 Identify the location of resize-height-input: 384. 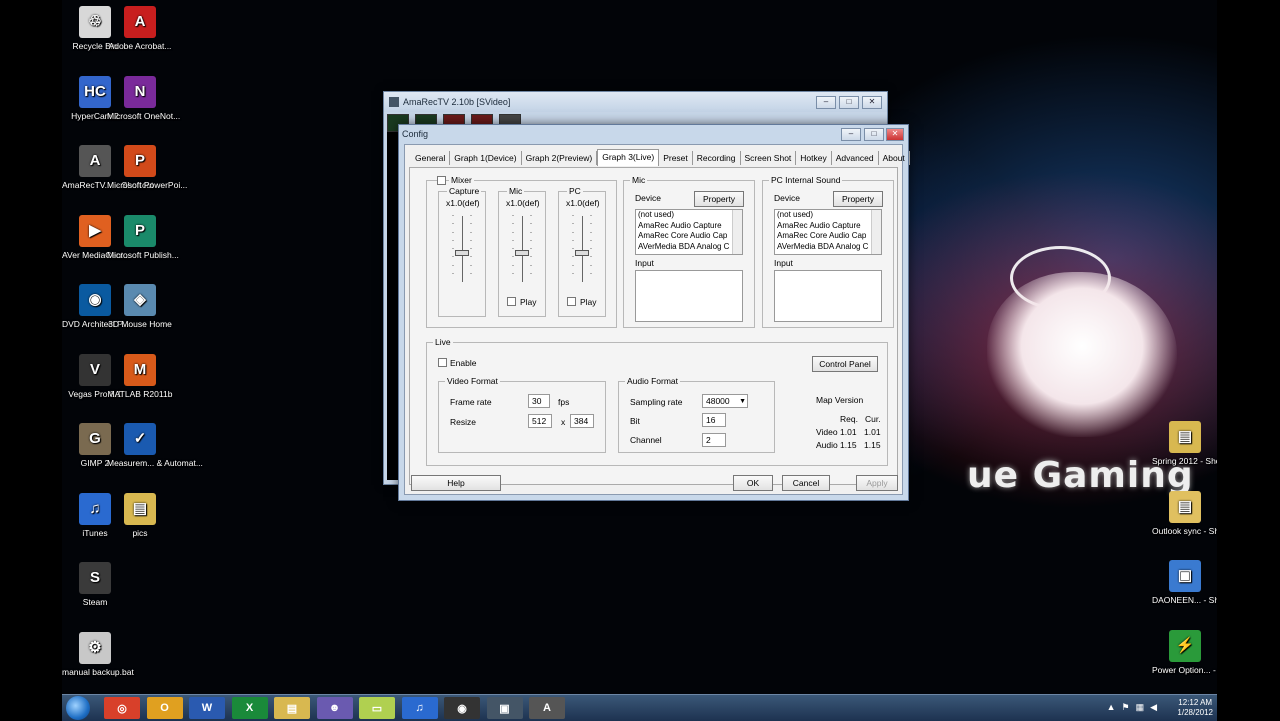
(582, 421).